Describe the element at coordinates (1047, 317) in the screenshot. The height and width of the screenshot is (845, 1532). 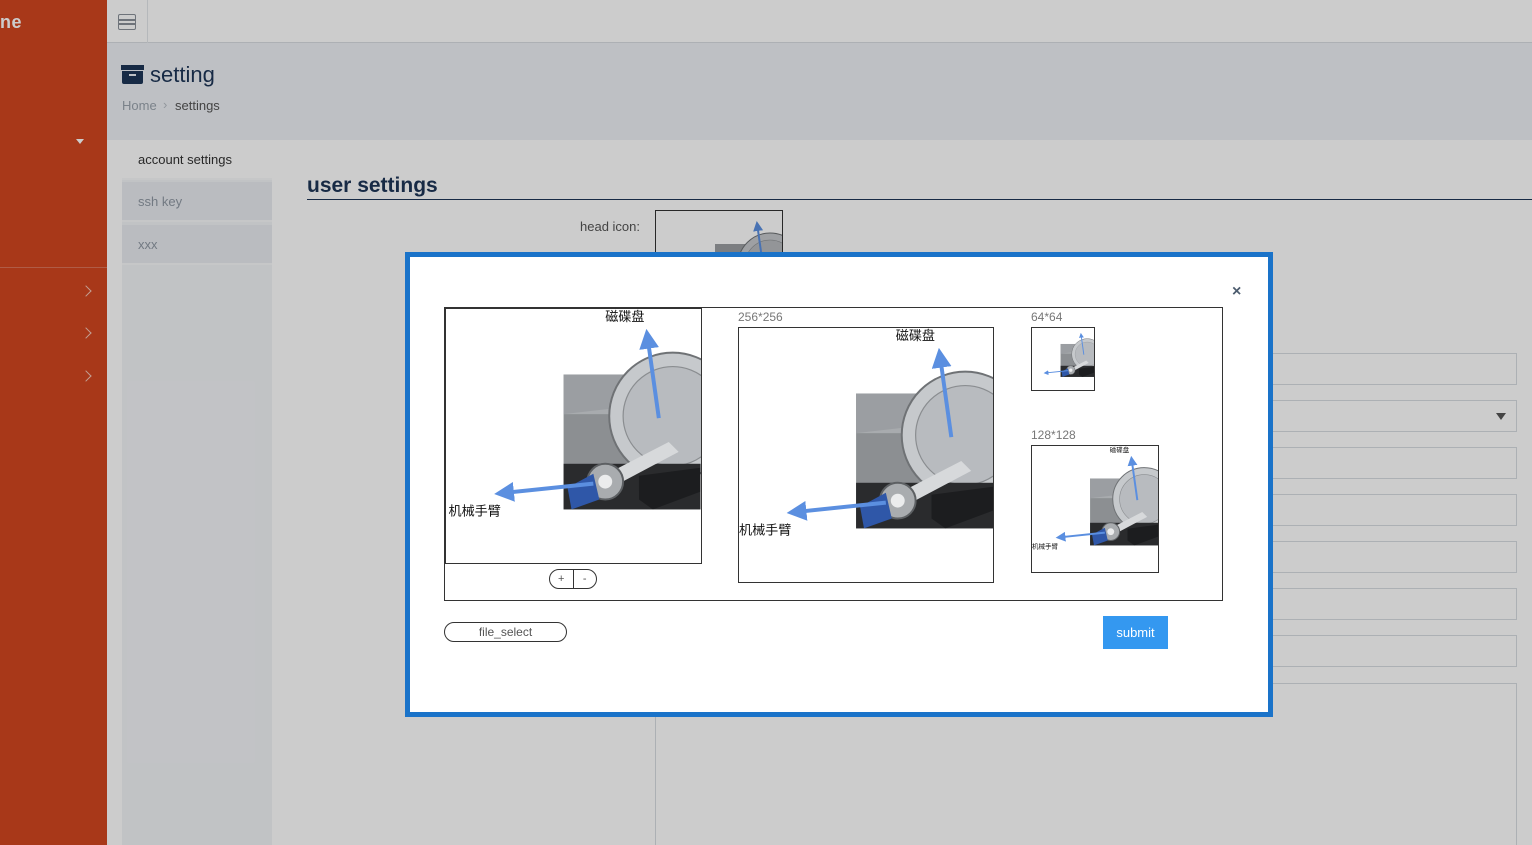
I see `preview-64-label: 64*64` at that location.